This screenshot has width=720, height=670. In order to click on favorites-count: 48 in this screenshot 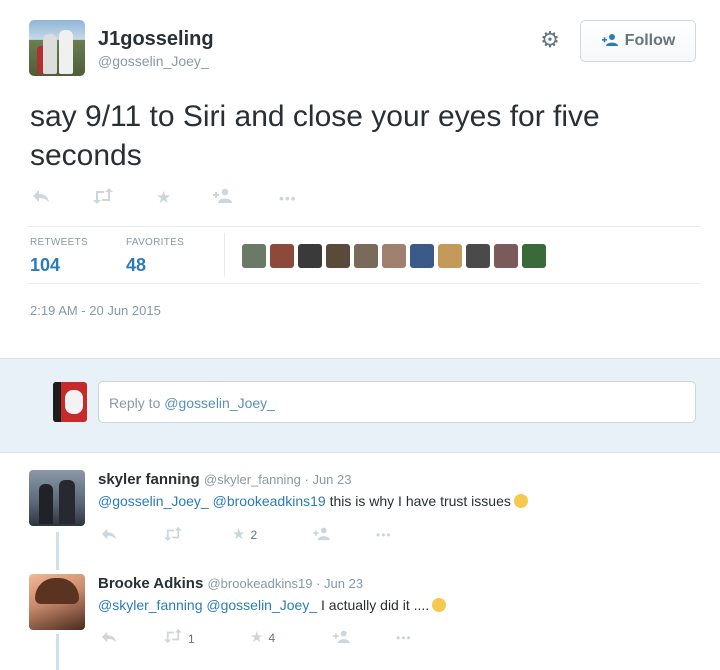, I will do `click(136, 265)`.